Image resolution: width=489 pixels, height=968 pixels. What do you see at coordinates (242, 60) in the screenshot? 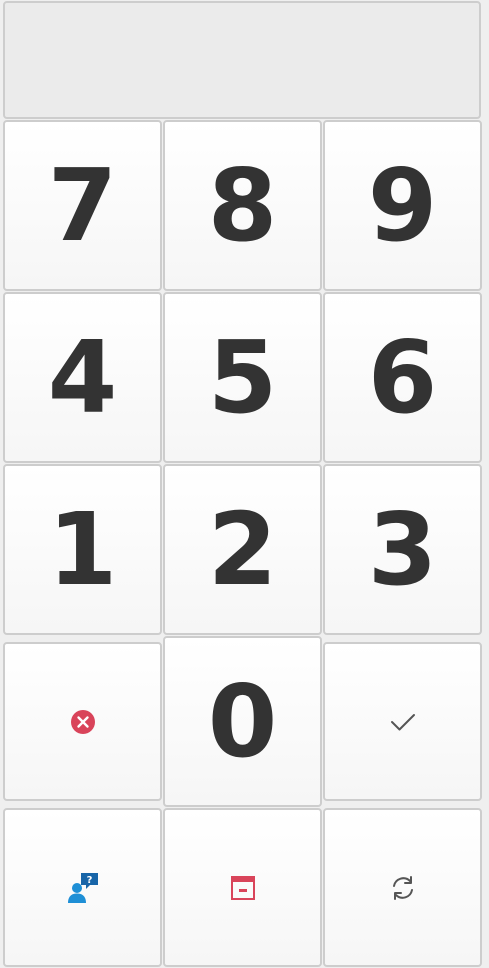
I see `entry-display` at bounding box center [242, 60].